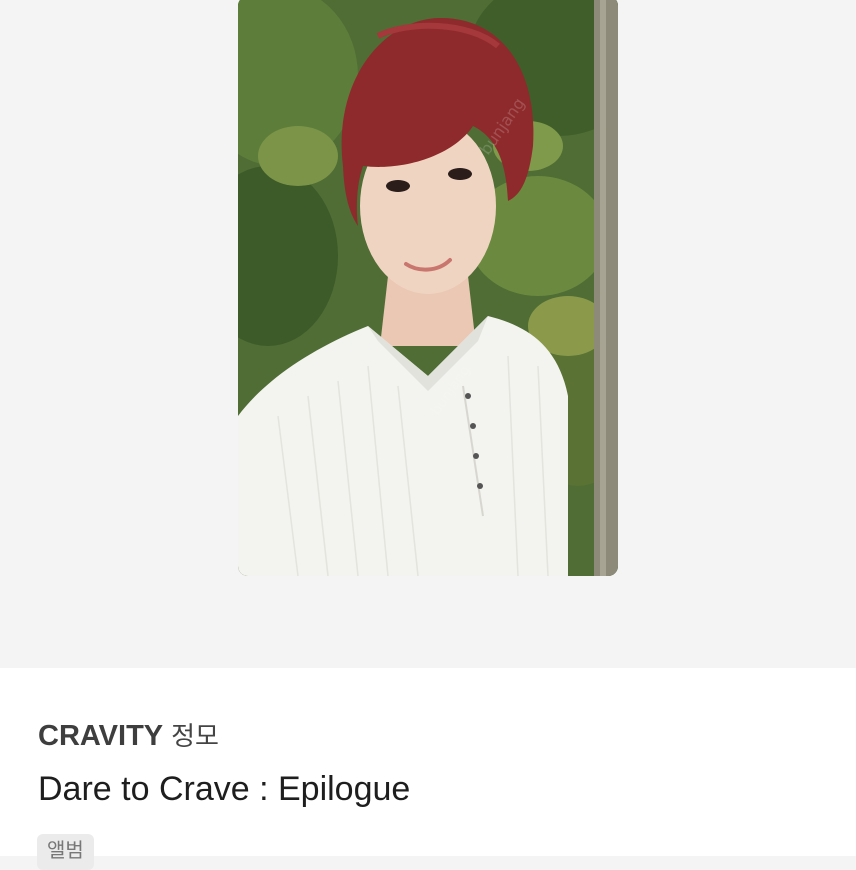 This screenshot has height=870, width=856. Describe the element at coordinates (195, 737) in the screenshot. I see `member-name: 정모` at that location.